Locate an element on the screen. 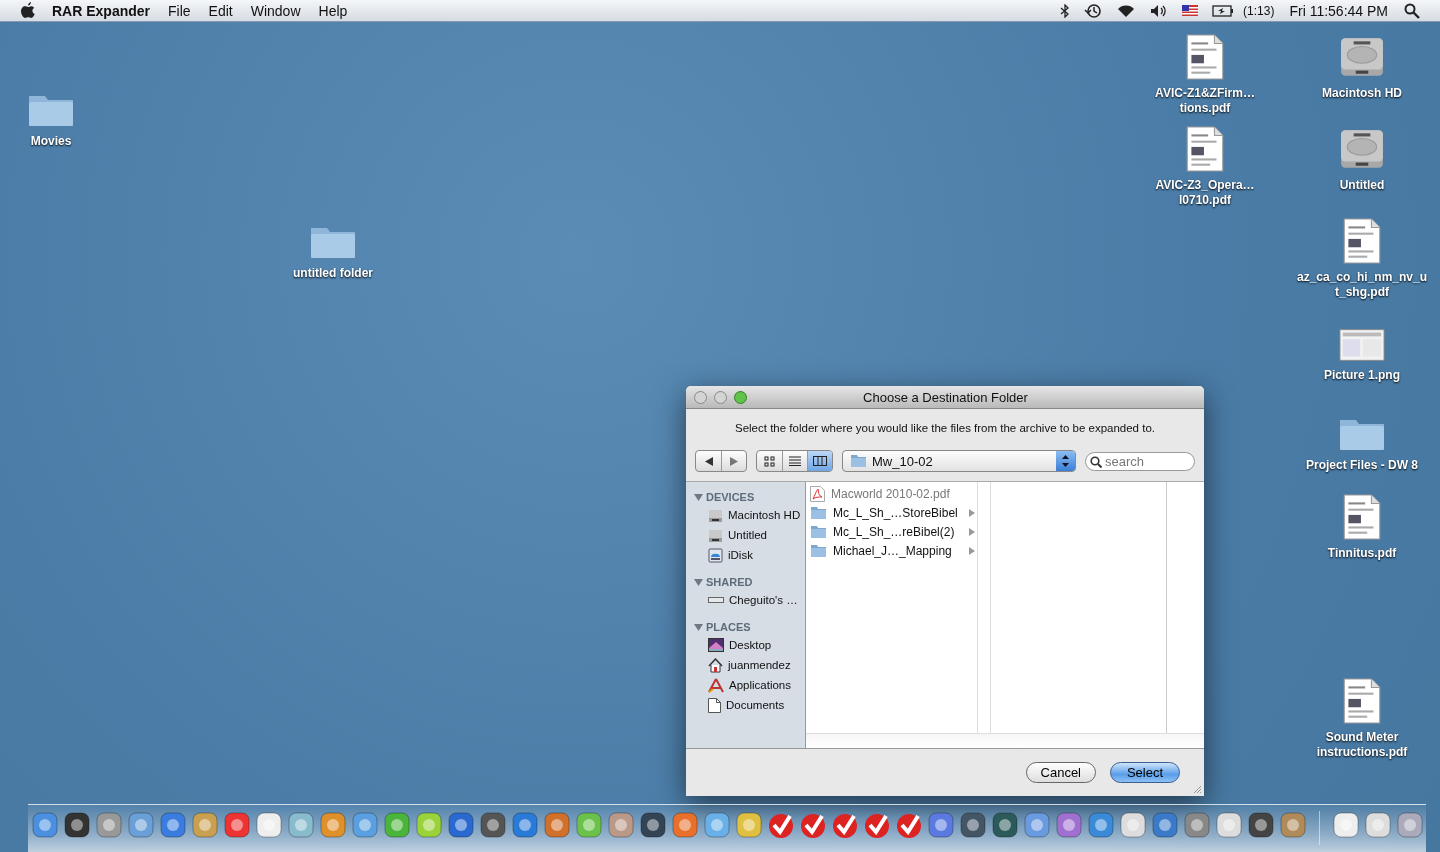 This screenshot has width=1440, height=852. menu-item: Edit is located at coordinates (220, 10).